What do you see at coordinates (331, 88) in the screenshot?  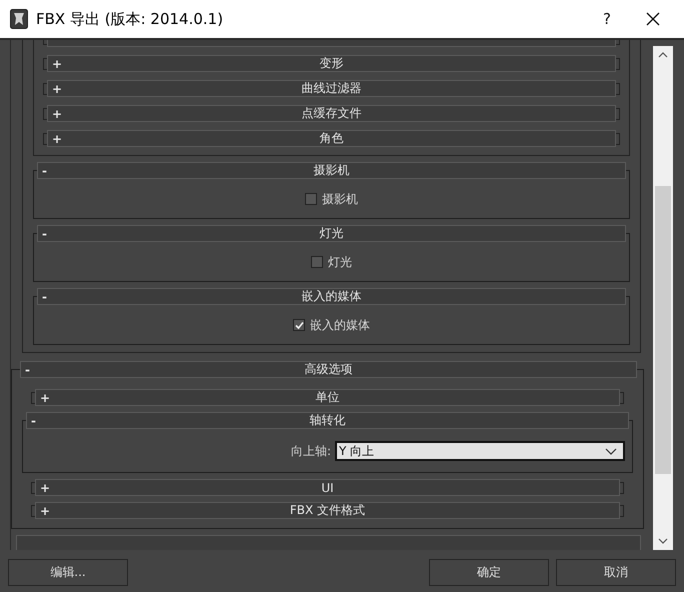 I see `rollout-header: + 曲线过滤器` at bounding box center [331, 88].